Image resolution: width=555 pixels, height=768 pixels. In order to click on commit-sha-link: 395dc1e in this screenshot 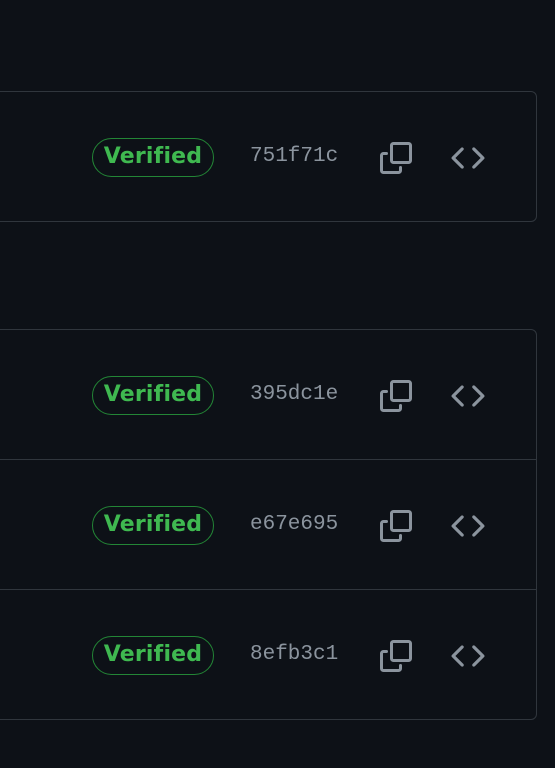, I will do `click(294, 395)`.